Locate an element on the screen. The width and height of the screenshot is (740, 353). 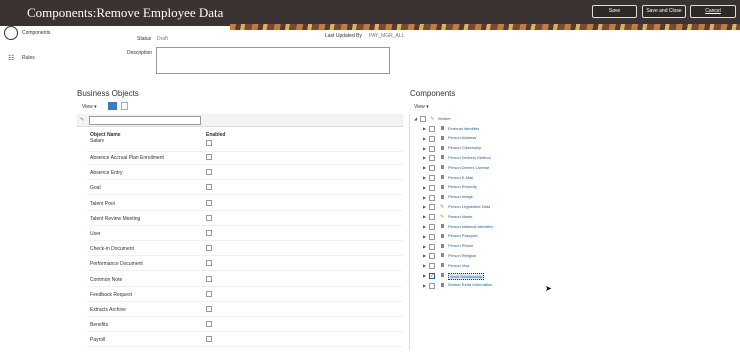
tree-item: Worker Extra Information is located at coordinates (470, 284).